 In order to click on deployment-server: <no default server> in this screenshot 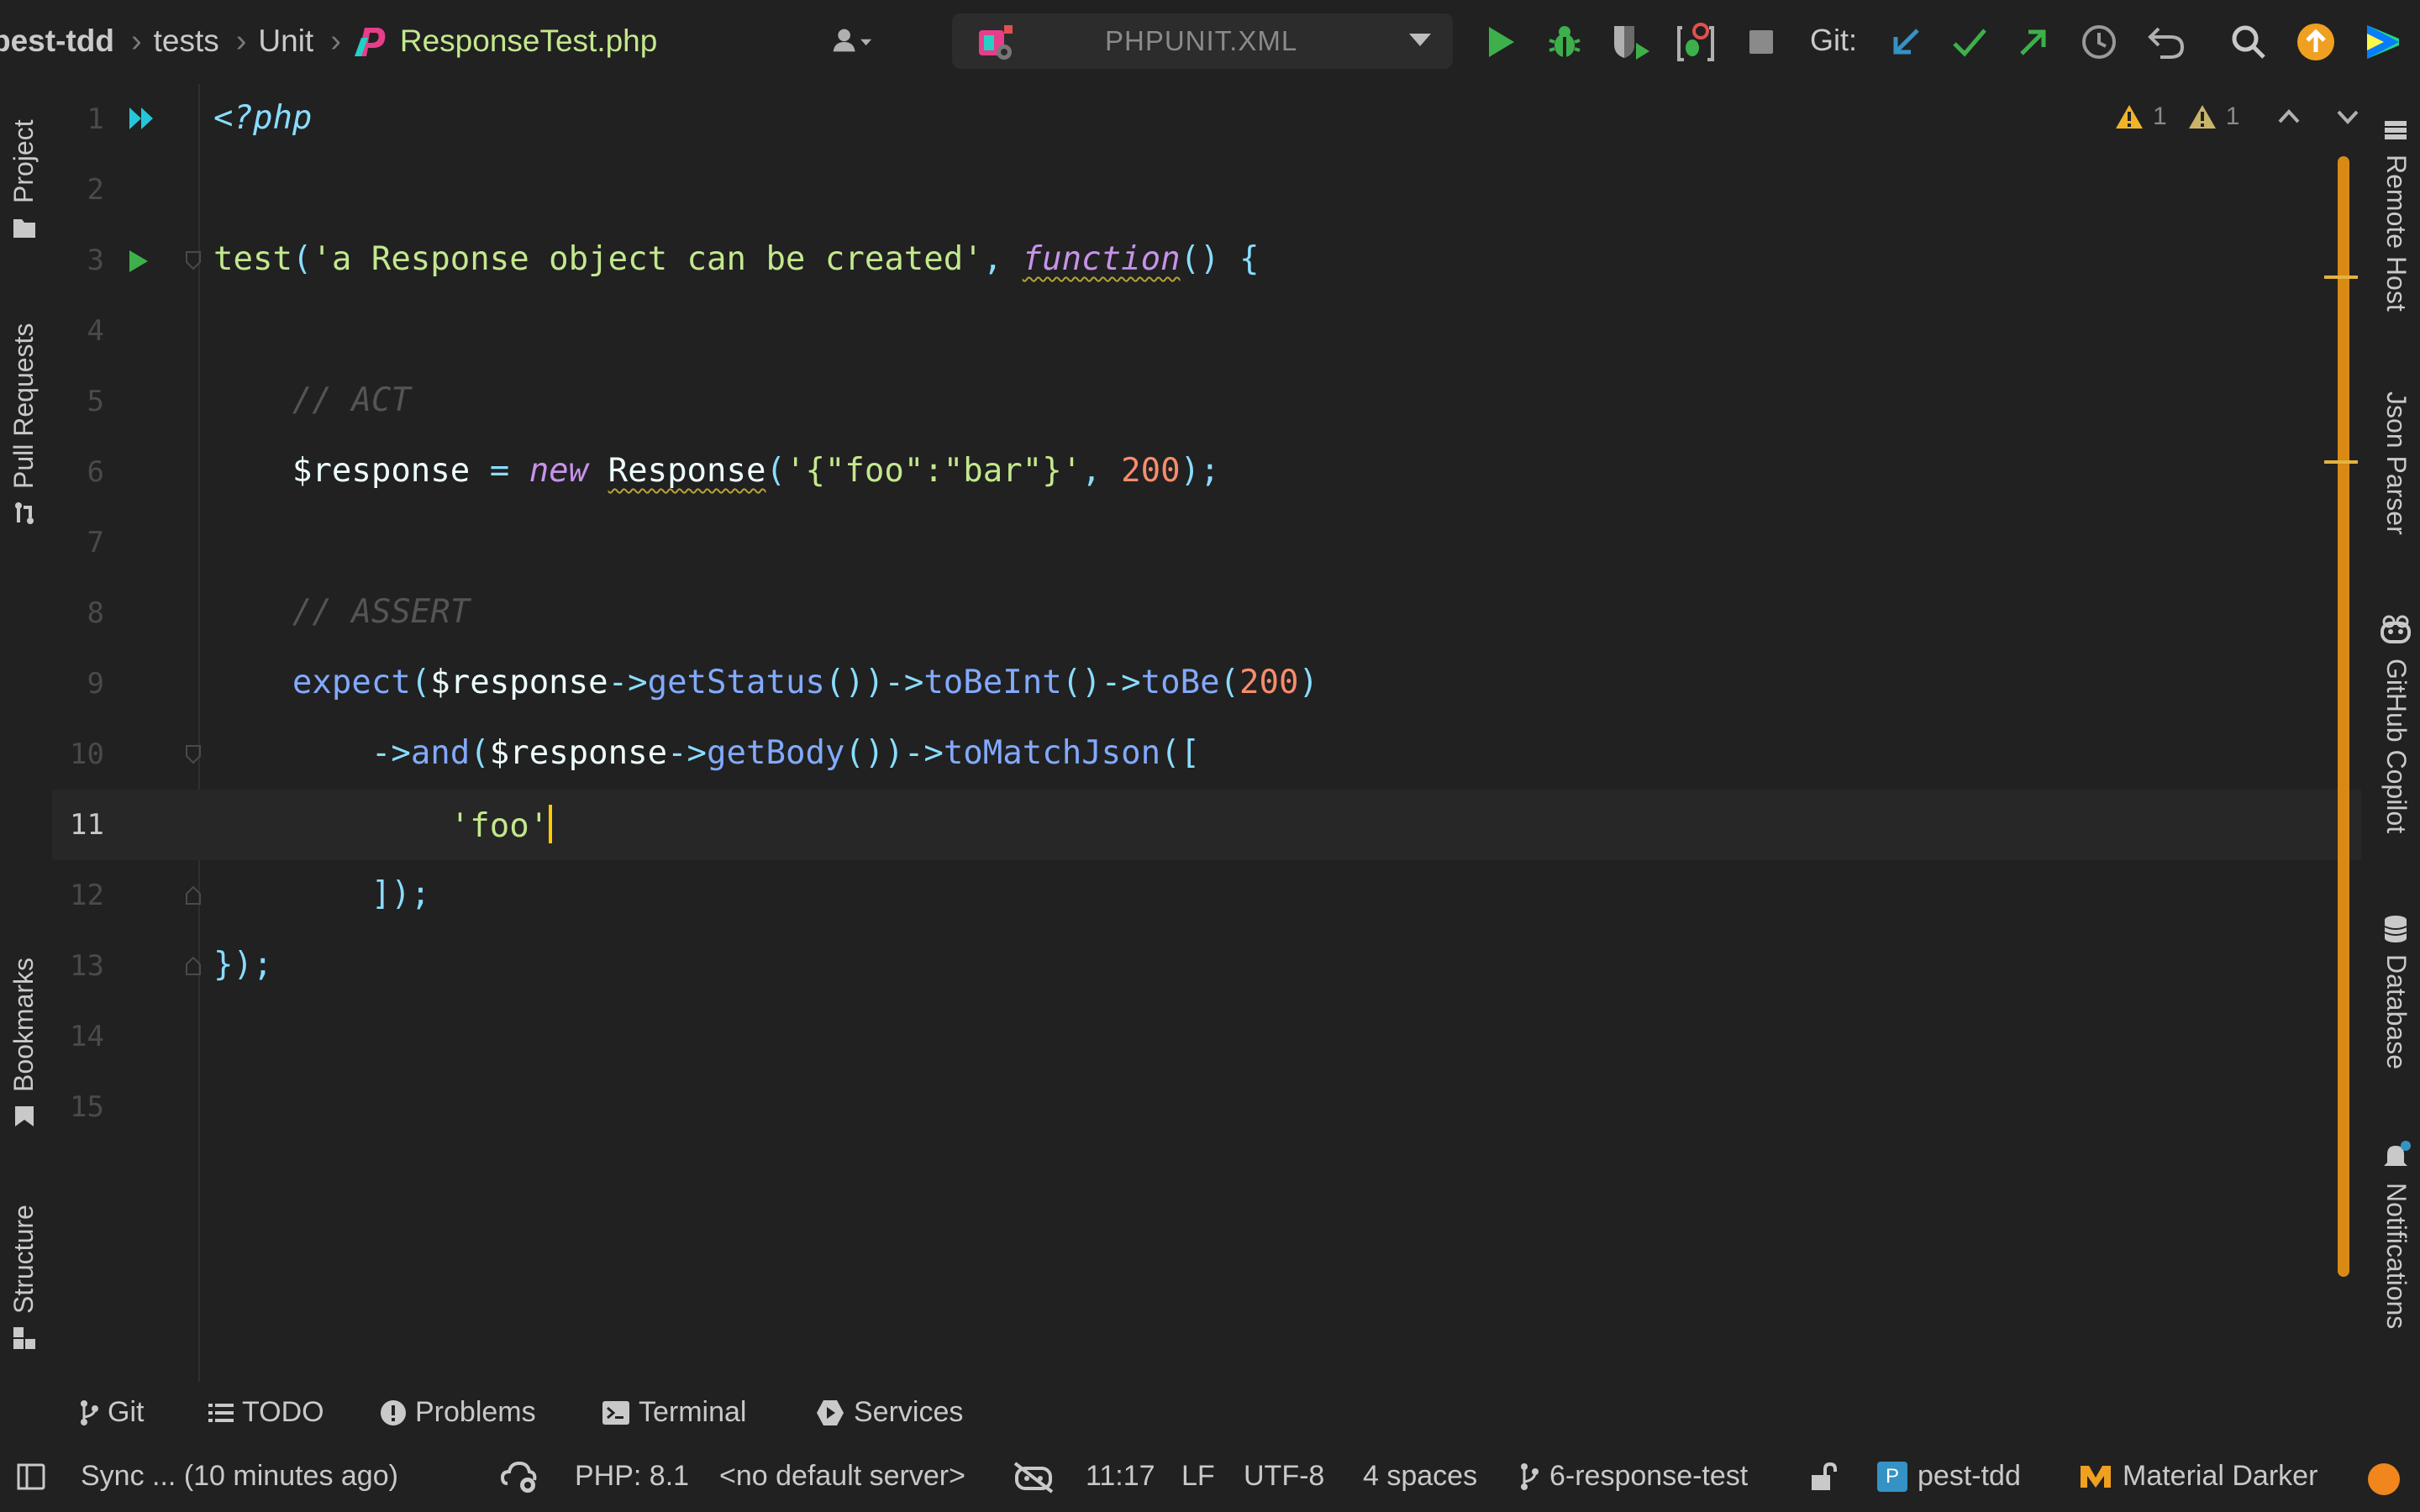, I will do `click(842, 1476)`.